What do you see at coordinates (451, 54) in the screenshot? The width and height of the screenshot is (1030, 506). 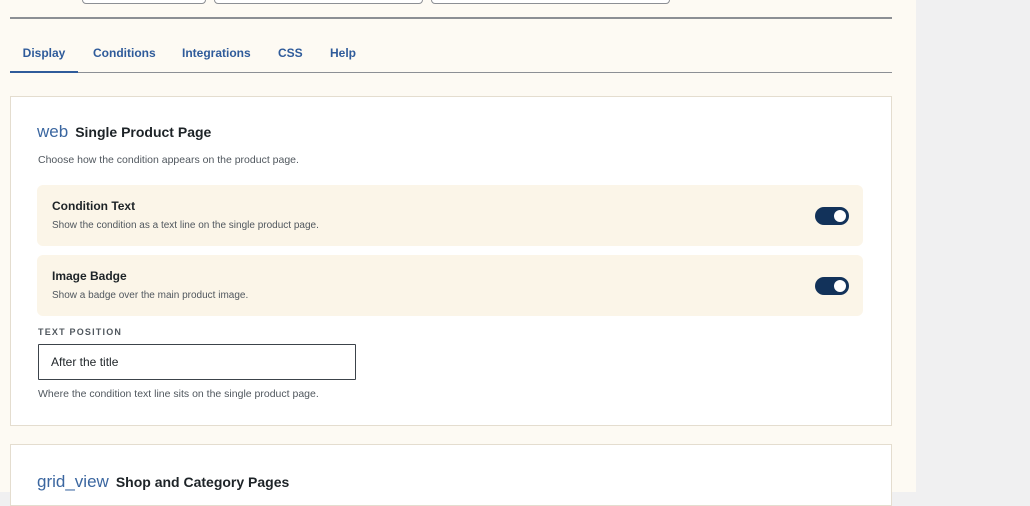 I see `tab-bar: Display Conditions Integrations CSS Help` at bounding box center [451, 54].